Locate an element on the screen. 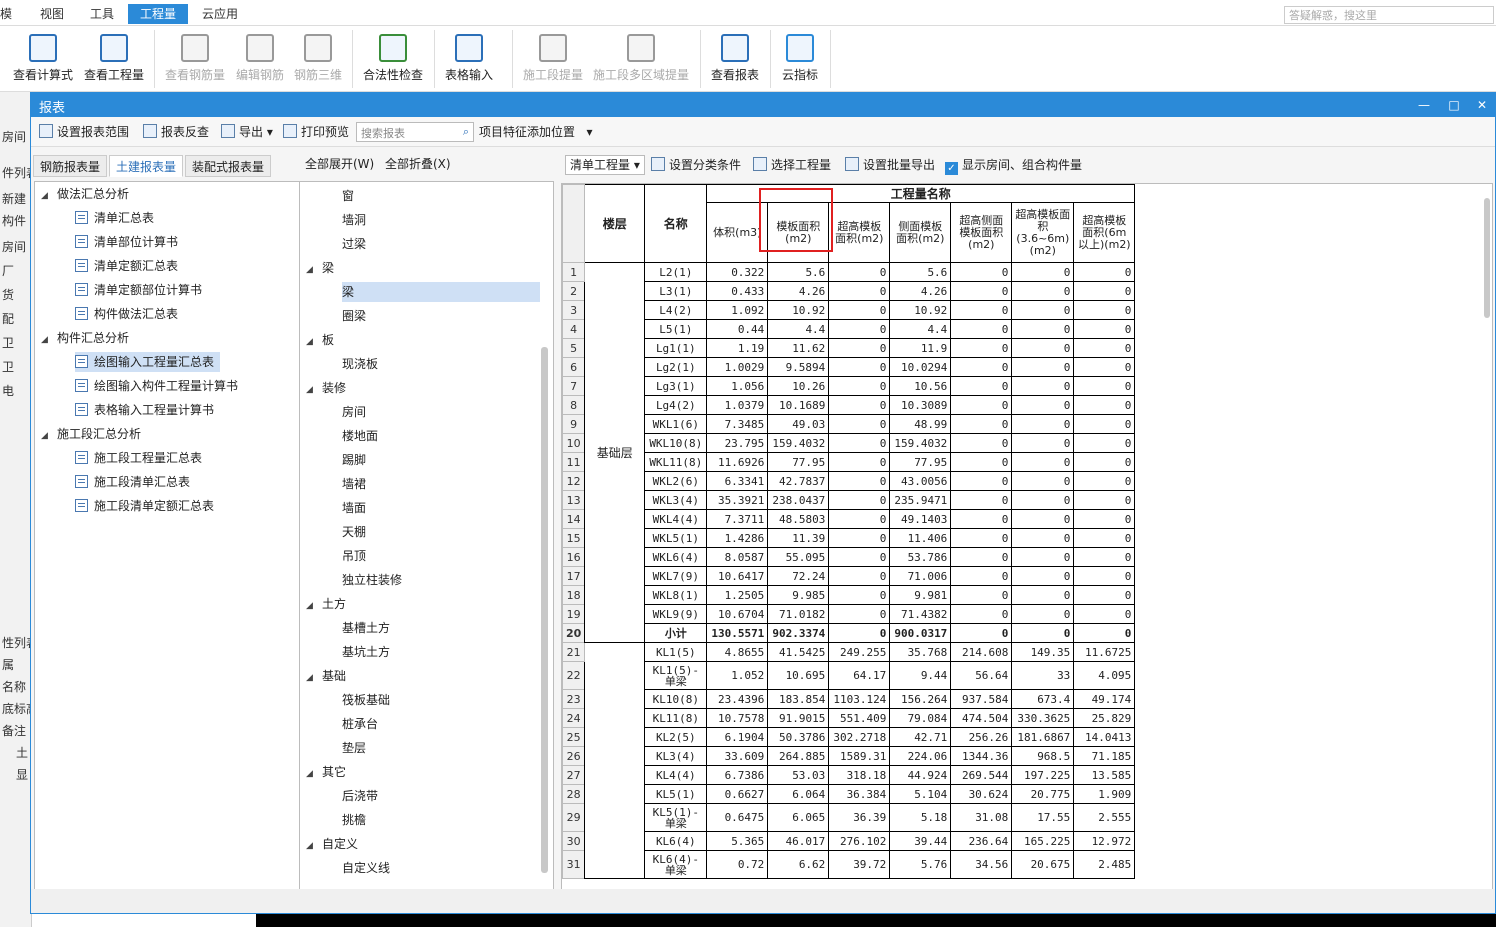 Image resolution: width=1496 pixels, height=927 pixels. tree-item: 绘图输入构件工程量计算书 is located at coordinates (159, 386).